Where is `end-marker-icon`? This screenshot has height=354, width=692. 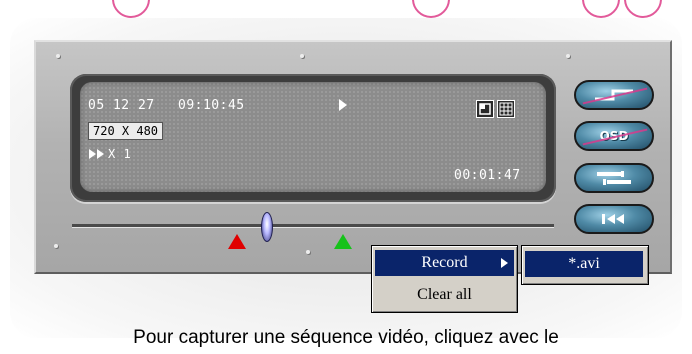
end-marker-icon is located at coordinates (343, 241).